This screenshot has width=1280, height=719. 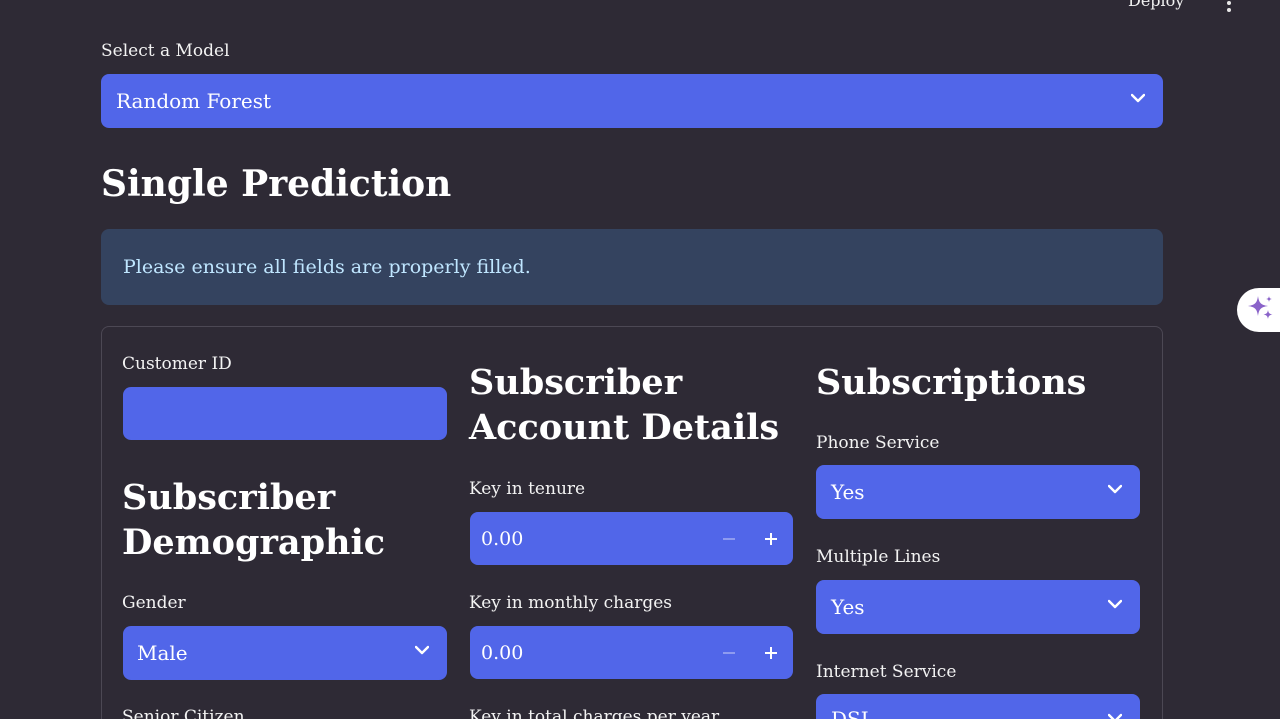 What do you see at coordinates (632, 101) in the screenshot?
I see `model-select: Random Forest` at bounding box center [632, 101].